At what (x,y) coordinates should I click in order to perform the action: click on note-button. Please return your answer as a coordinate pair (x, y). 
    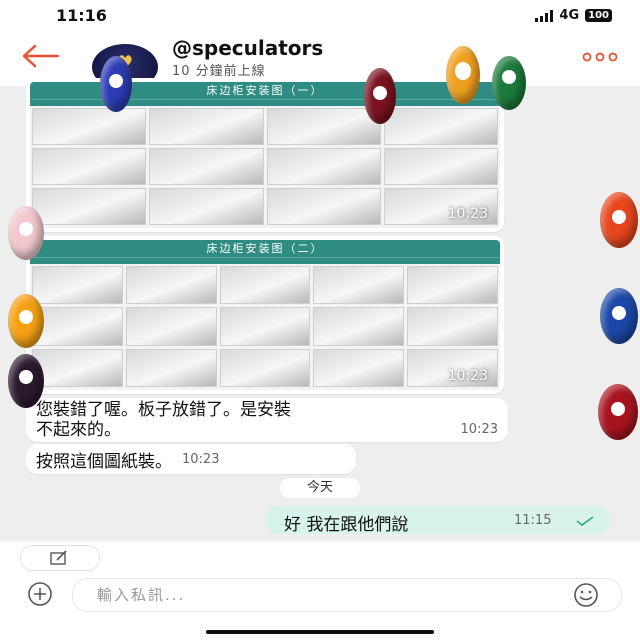
    Looking at the image, I should click on (60, 558).